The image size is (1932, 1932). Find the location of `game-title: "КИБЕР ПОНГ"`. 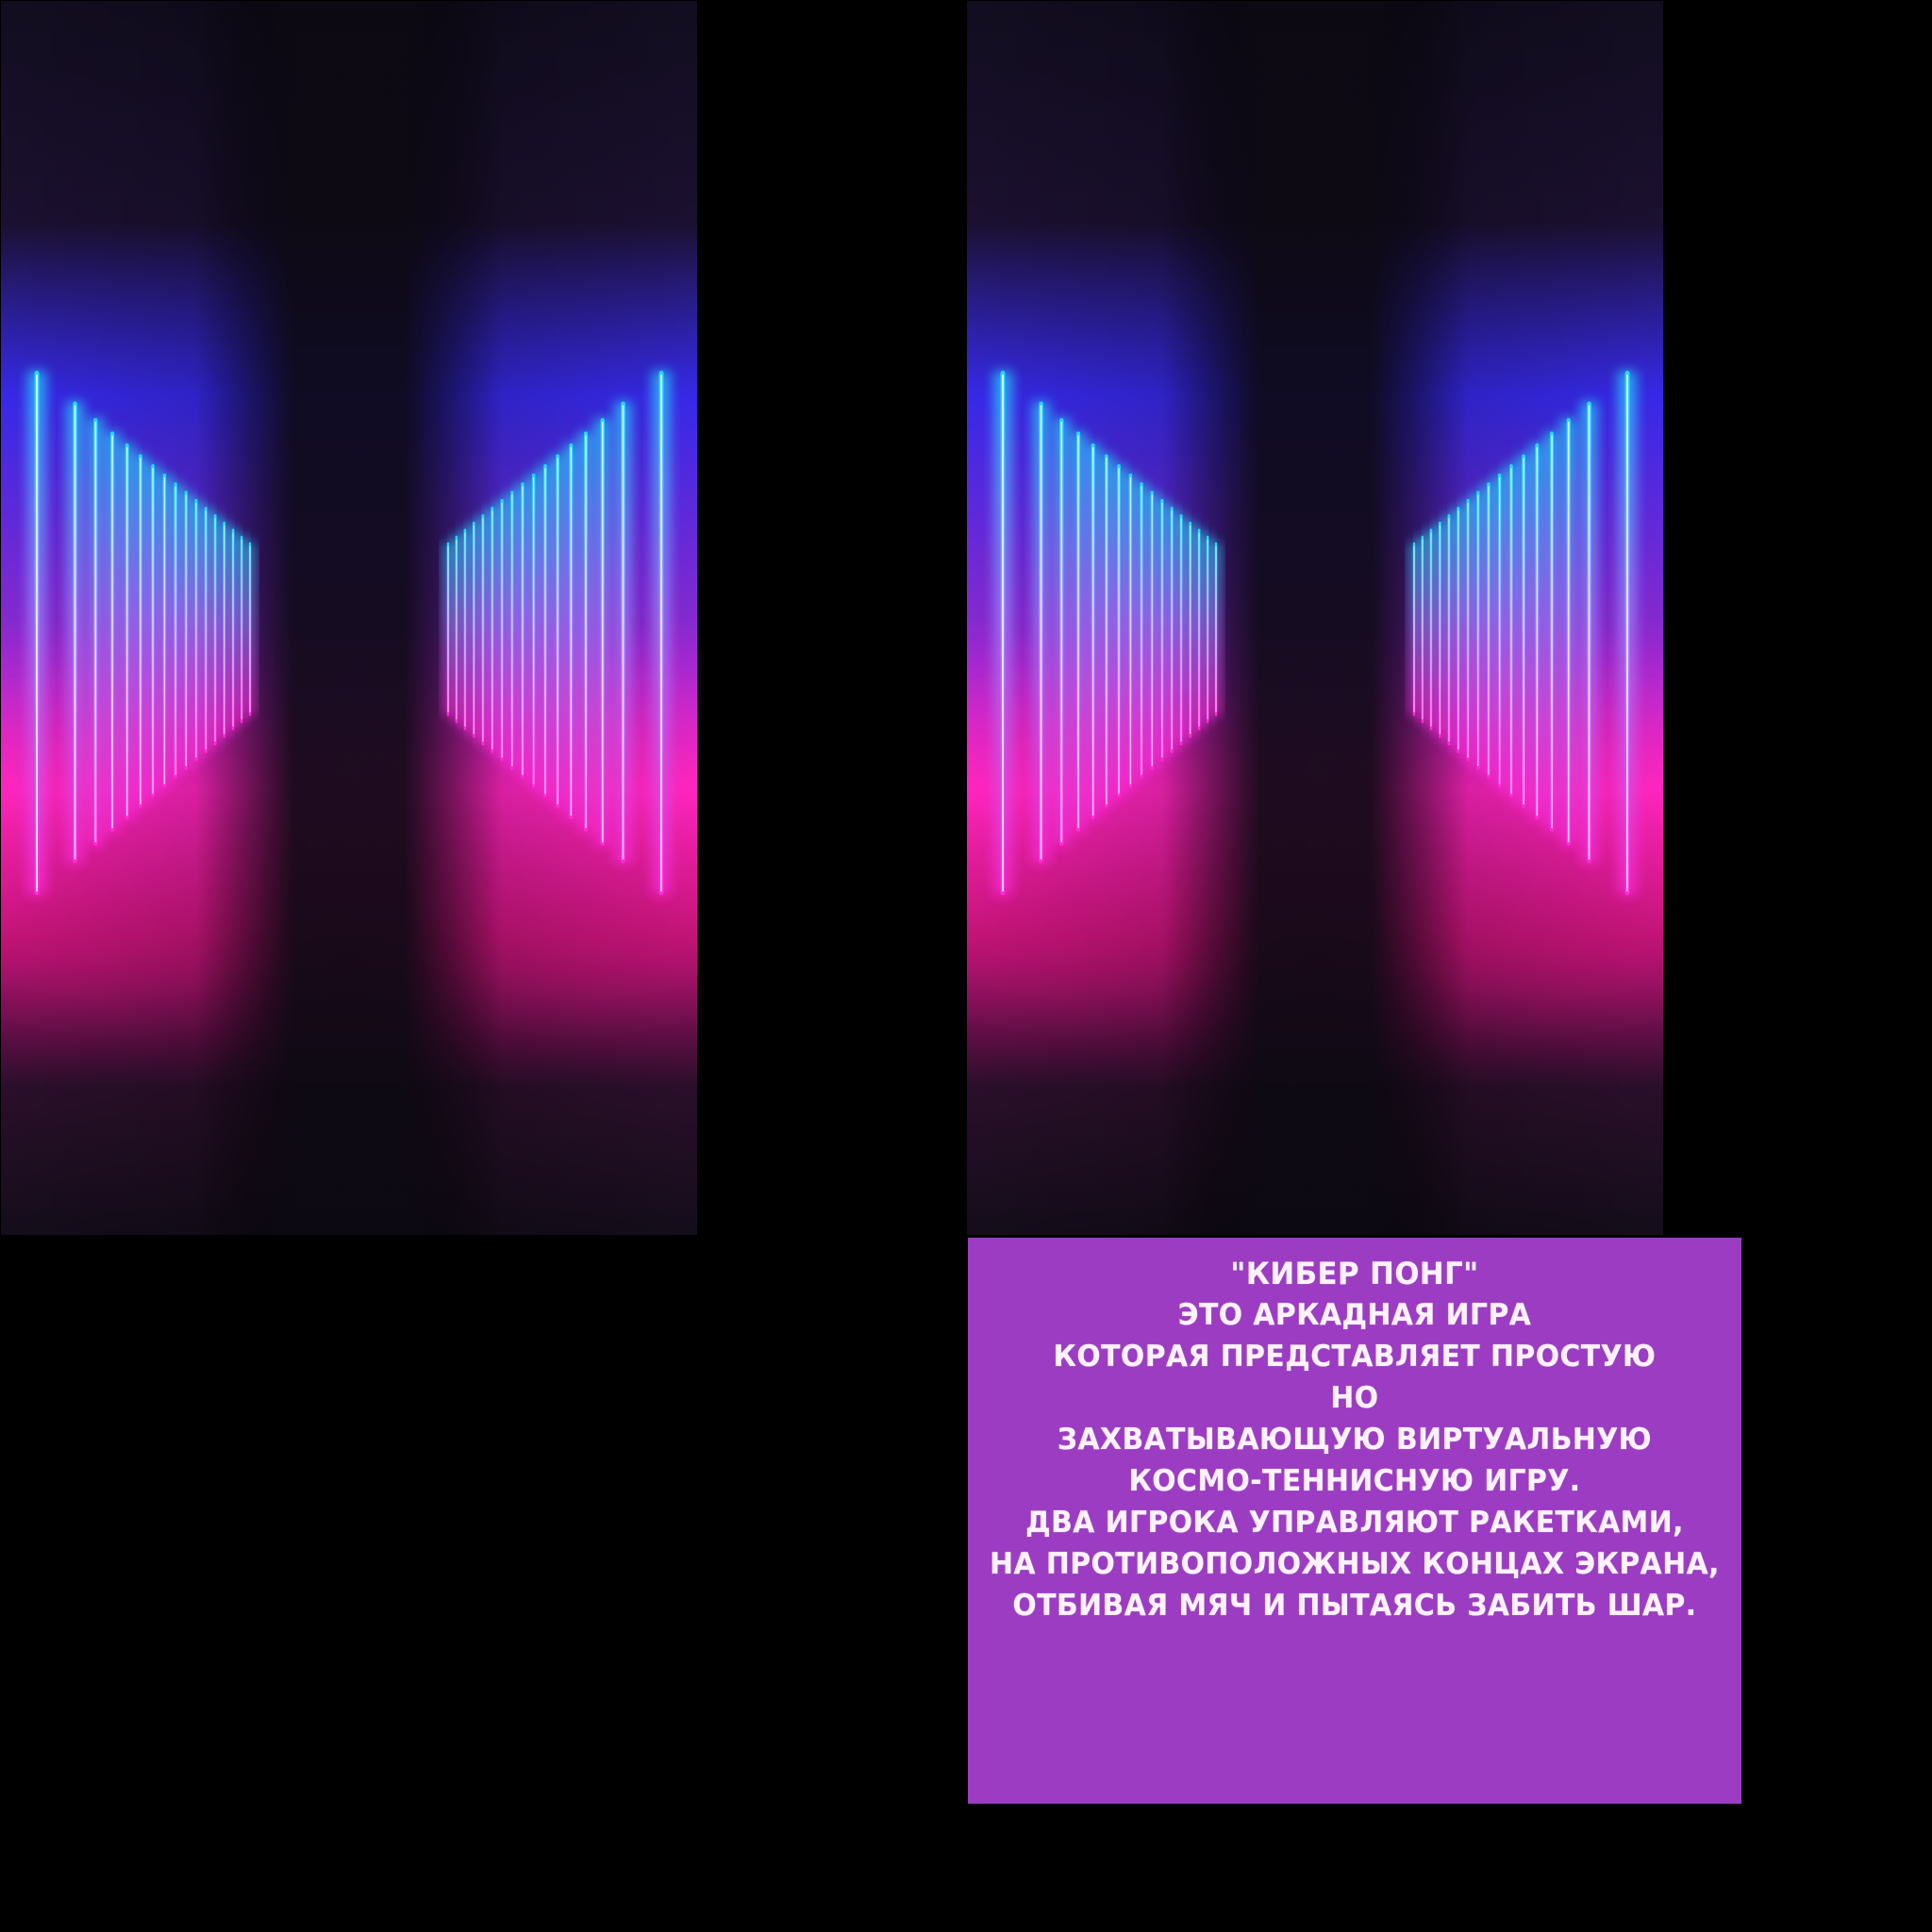

game-title: "КИБЕР ПОНГ" is located at coordinates (1354, 1273).